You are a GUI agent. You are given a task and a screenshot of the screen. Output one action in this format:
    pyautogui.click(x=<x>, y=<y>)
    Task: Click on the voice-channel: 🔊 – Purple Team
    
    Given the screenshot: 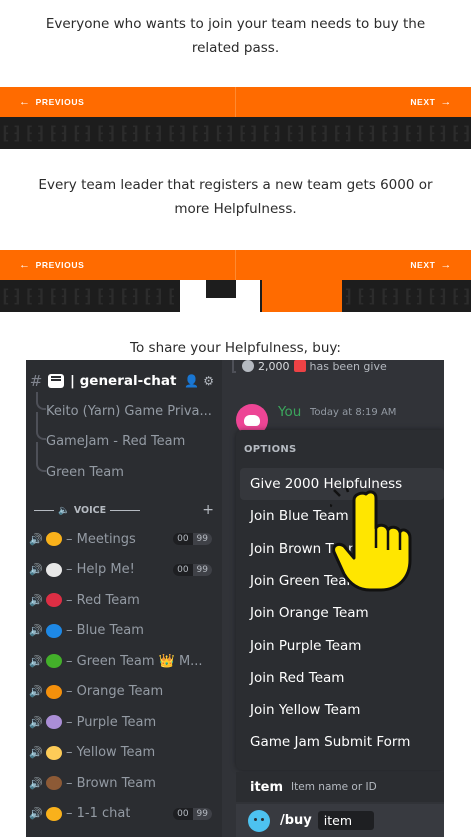 What is the action you would take?
    pyautogui.click(x=124, y=722)
    